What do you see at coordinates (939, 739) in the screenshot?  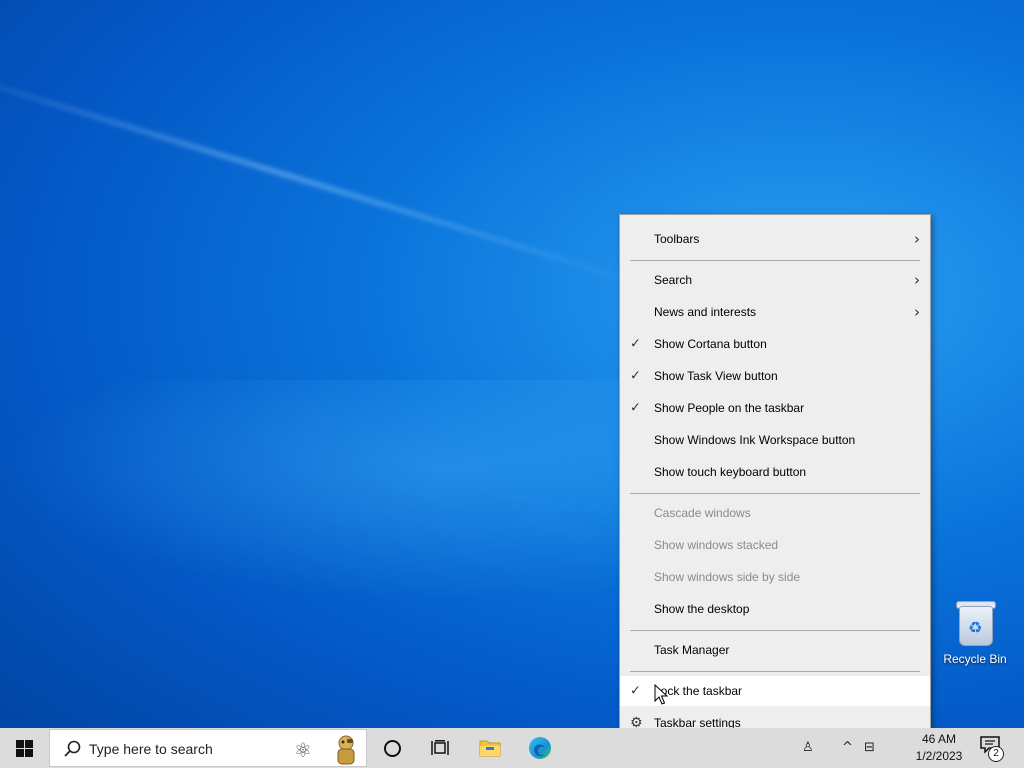 I see `clock-time: 46 AM` at bounding box center [939, 739].